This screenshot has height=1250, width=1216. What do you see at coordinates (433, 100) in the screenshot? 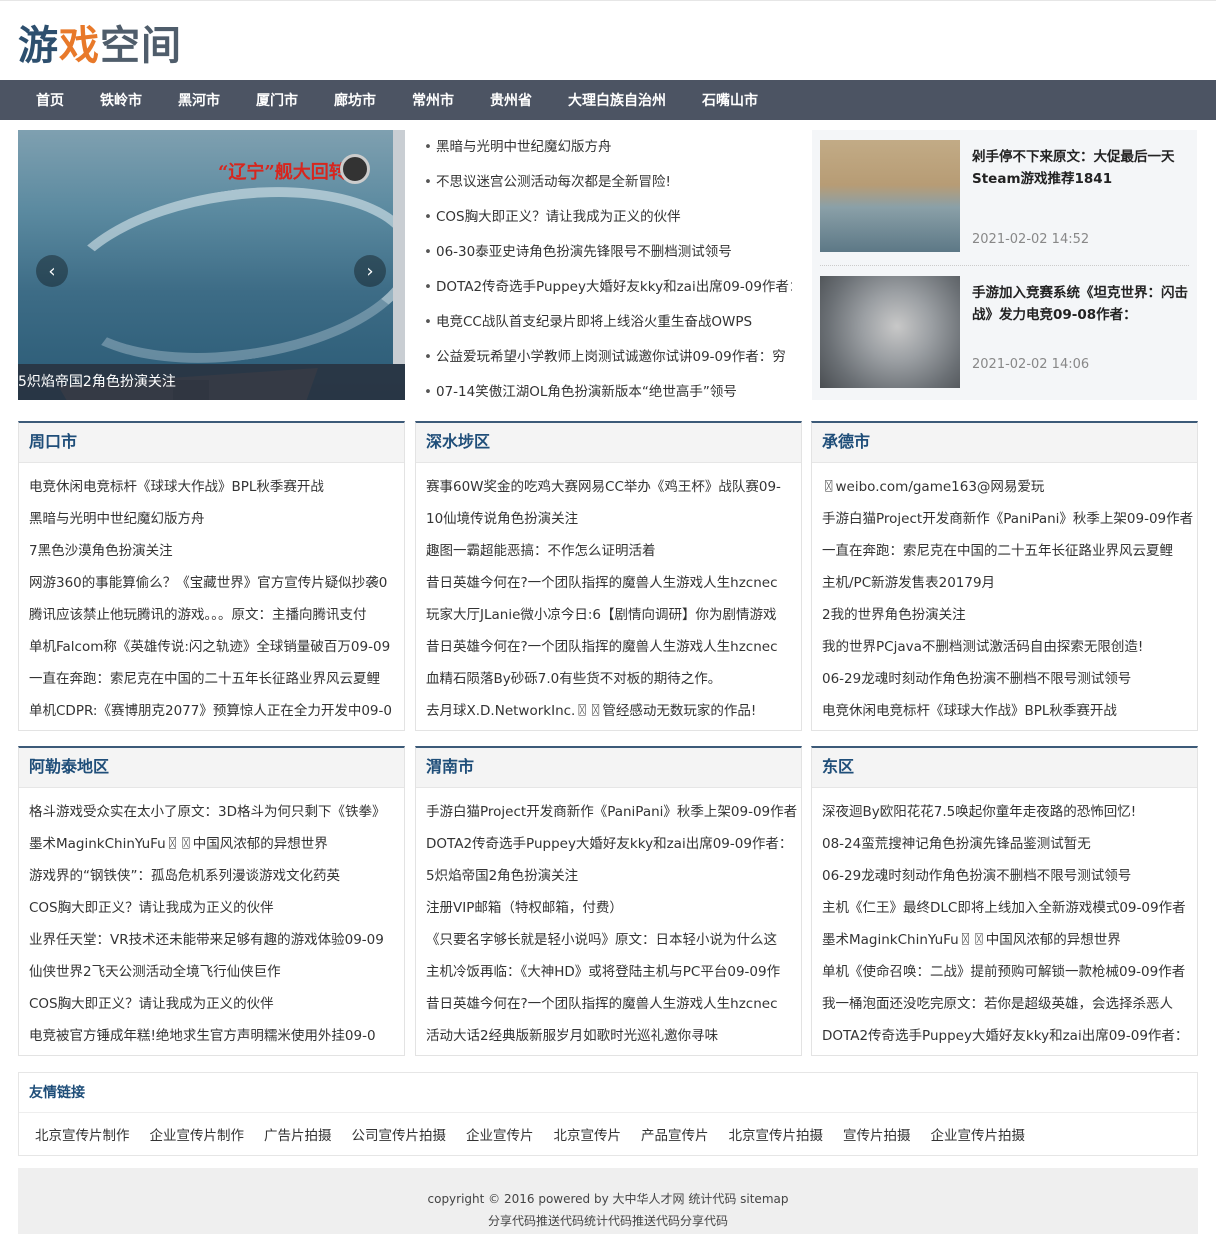
I see `nav-item-changzhou: 常州市` at bounding box center [433, 100].